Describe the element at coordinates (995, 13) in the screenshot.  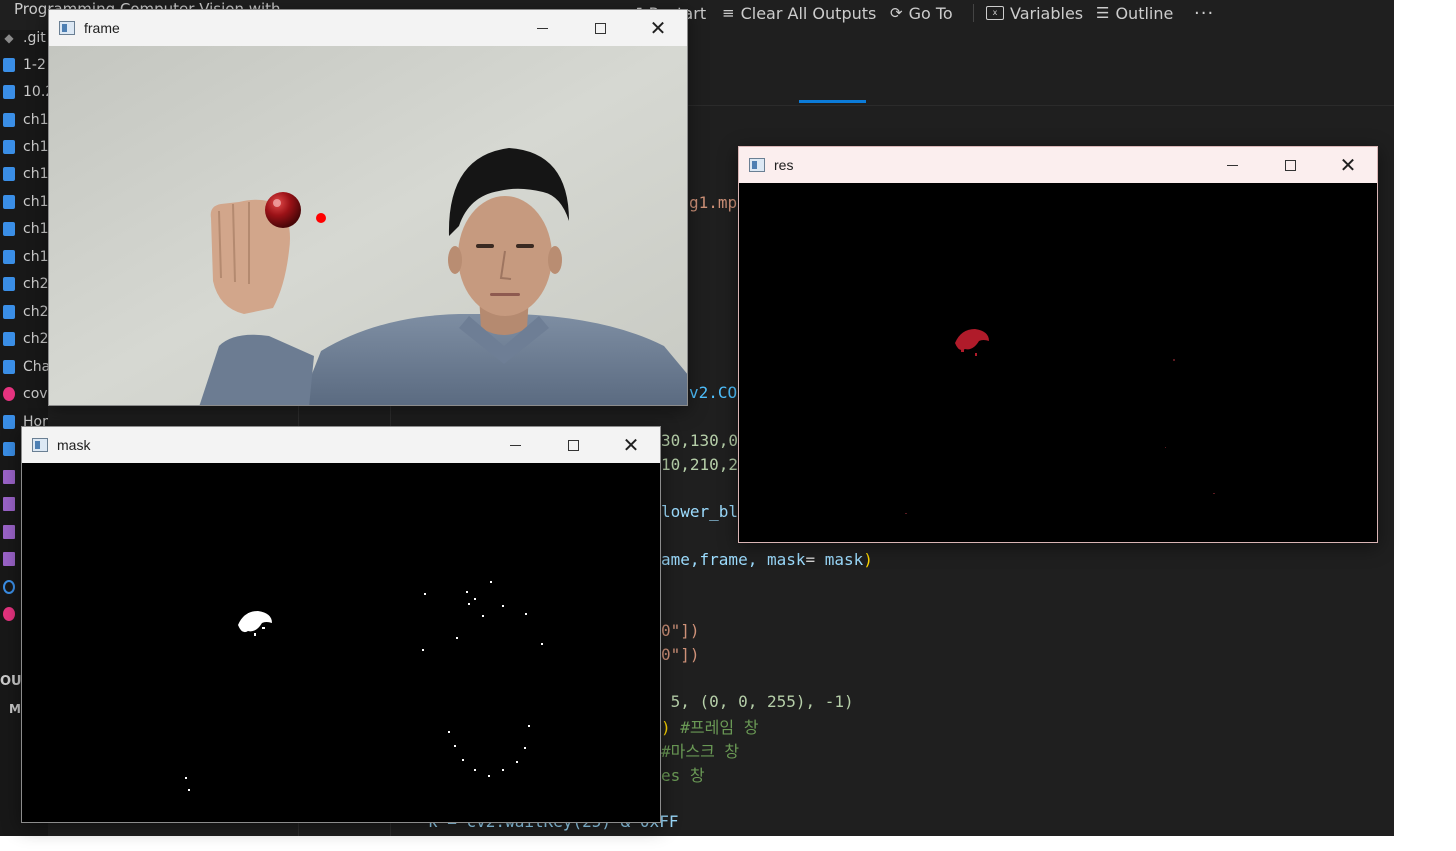
I see `variables-icon: x` at that location.